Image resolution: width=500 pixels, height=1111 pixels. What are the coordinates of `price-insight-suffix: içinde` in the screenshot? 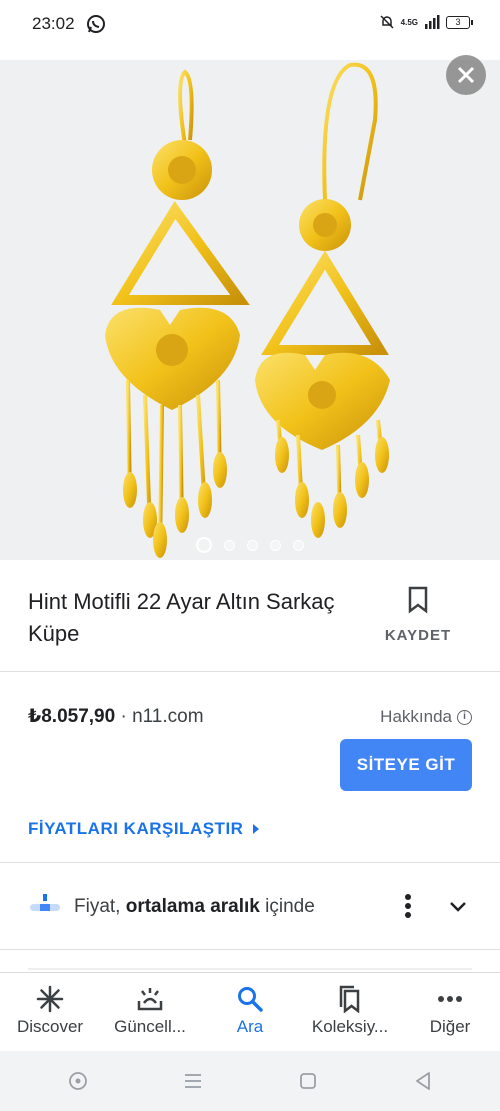 It's located at (287, 906).